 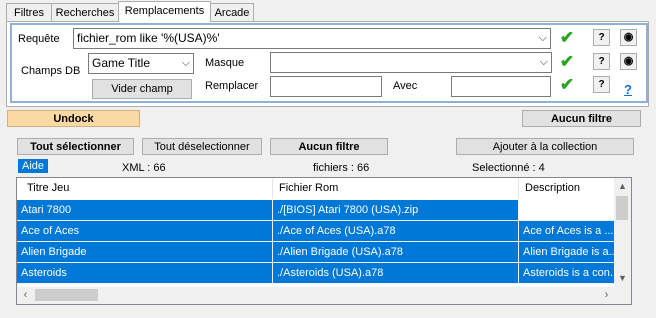 I want to click on masque-help-button: ?, so click(x=601, y=61).